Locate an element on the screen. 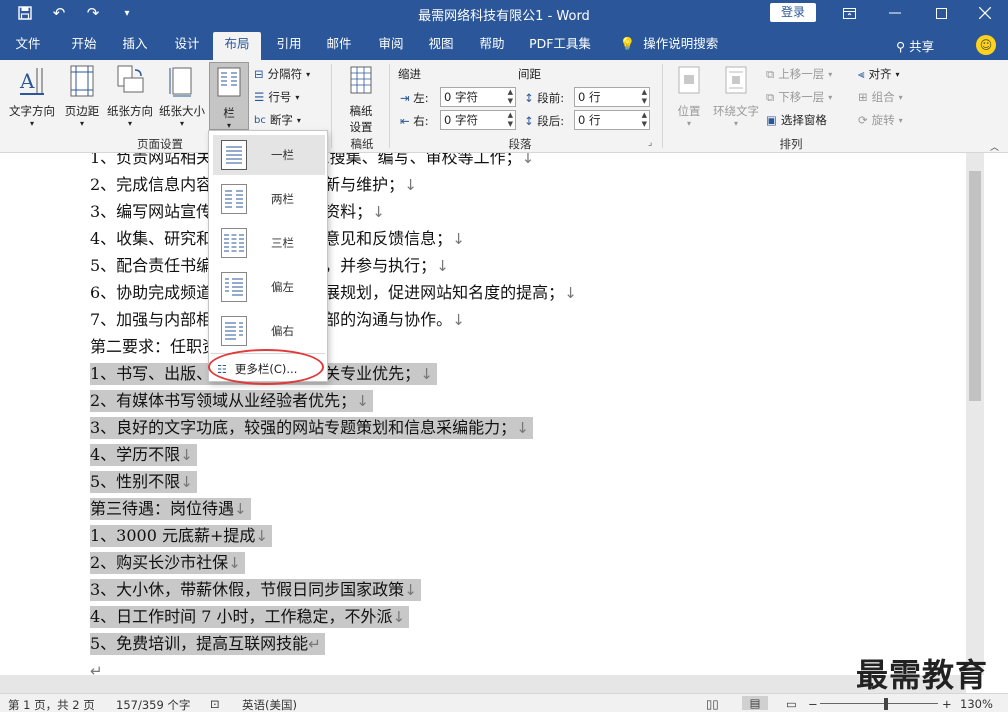 This screenshot has height=712, width=1008. collapse-ribbon-icon: ︿ is located at coordinates (994, 146).